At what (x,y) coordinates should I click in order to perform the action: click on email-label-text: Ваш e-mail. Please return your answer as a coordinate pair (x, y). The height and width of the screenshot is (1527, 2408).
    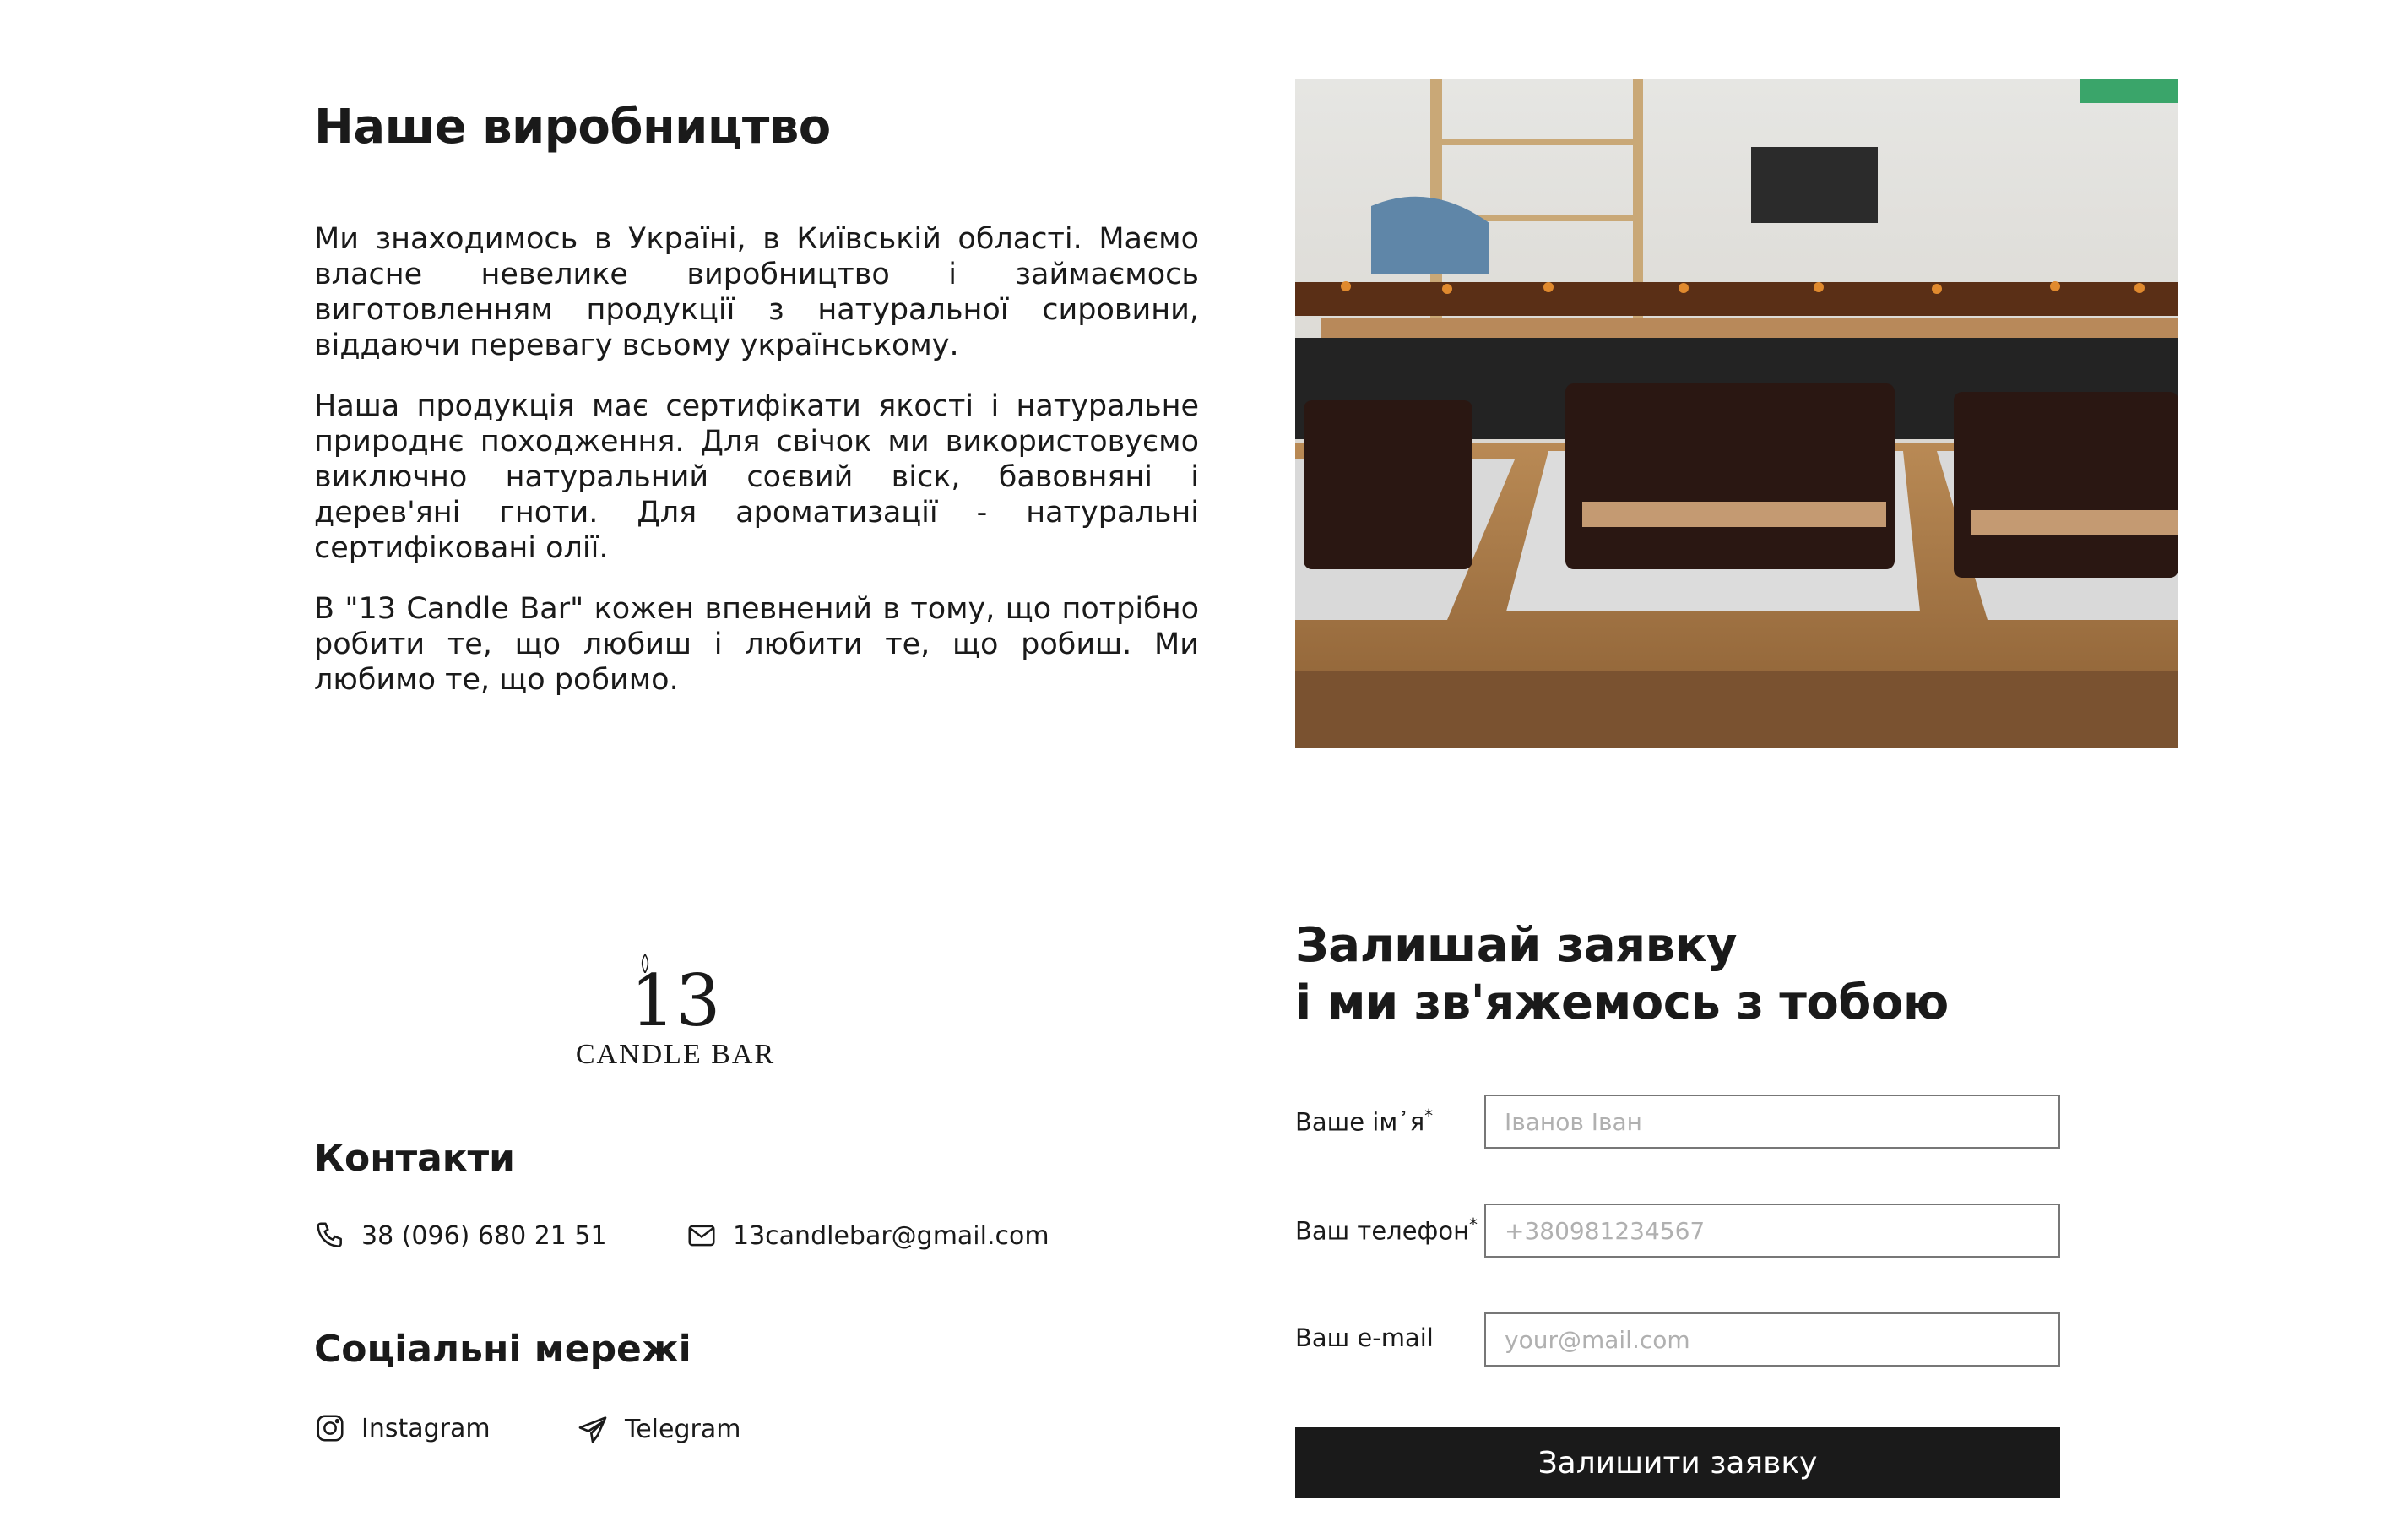
    Looking at the image, I should click on (1364, 1337).